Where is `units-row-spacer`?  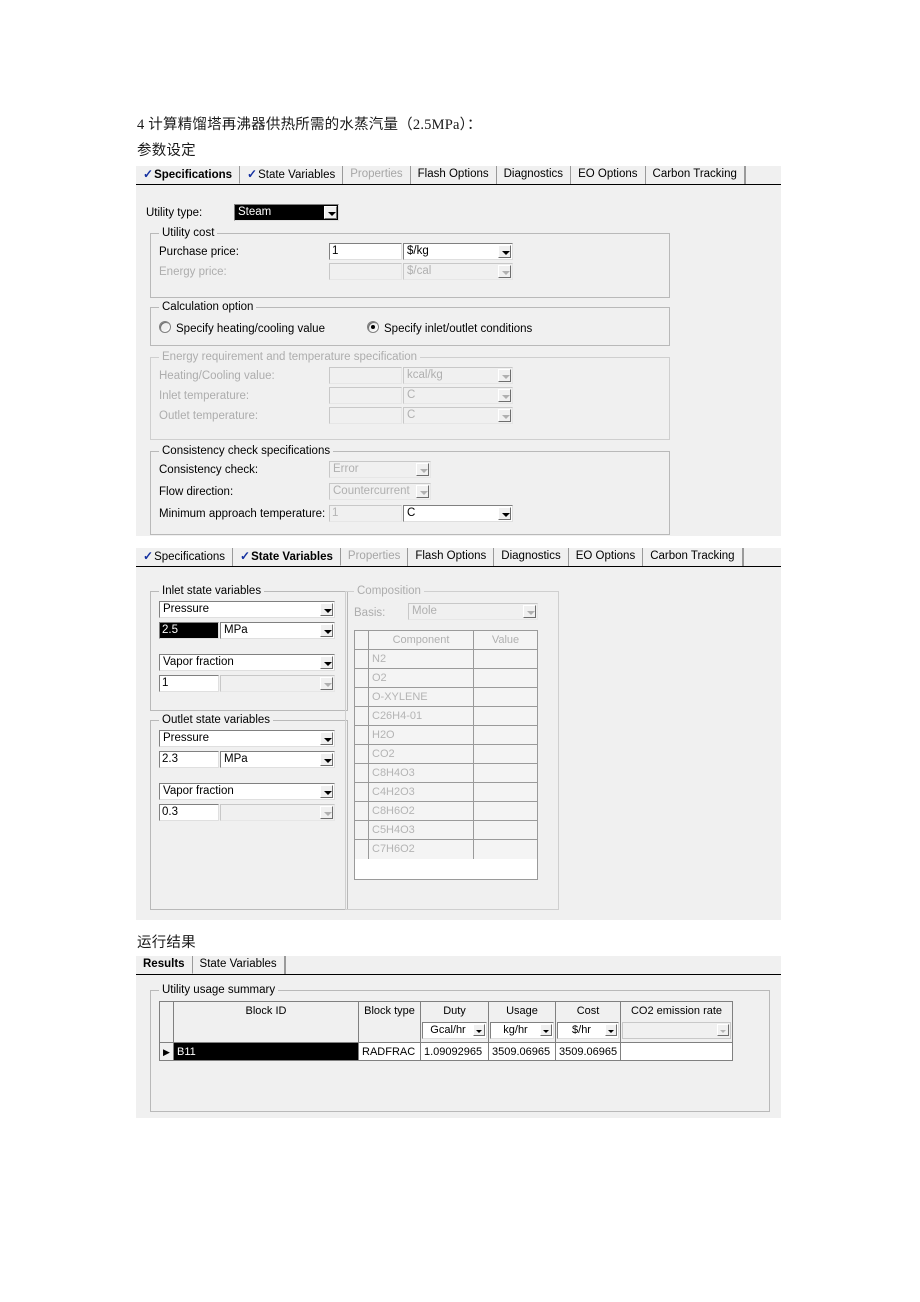 units-row-spacer is located at coordinates (167, 1031).